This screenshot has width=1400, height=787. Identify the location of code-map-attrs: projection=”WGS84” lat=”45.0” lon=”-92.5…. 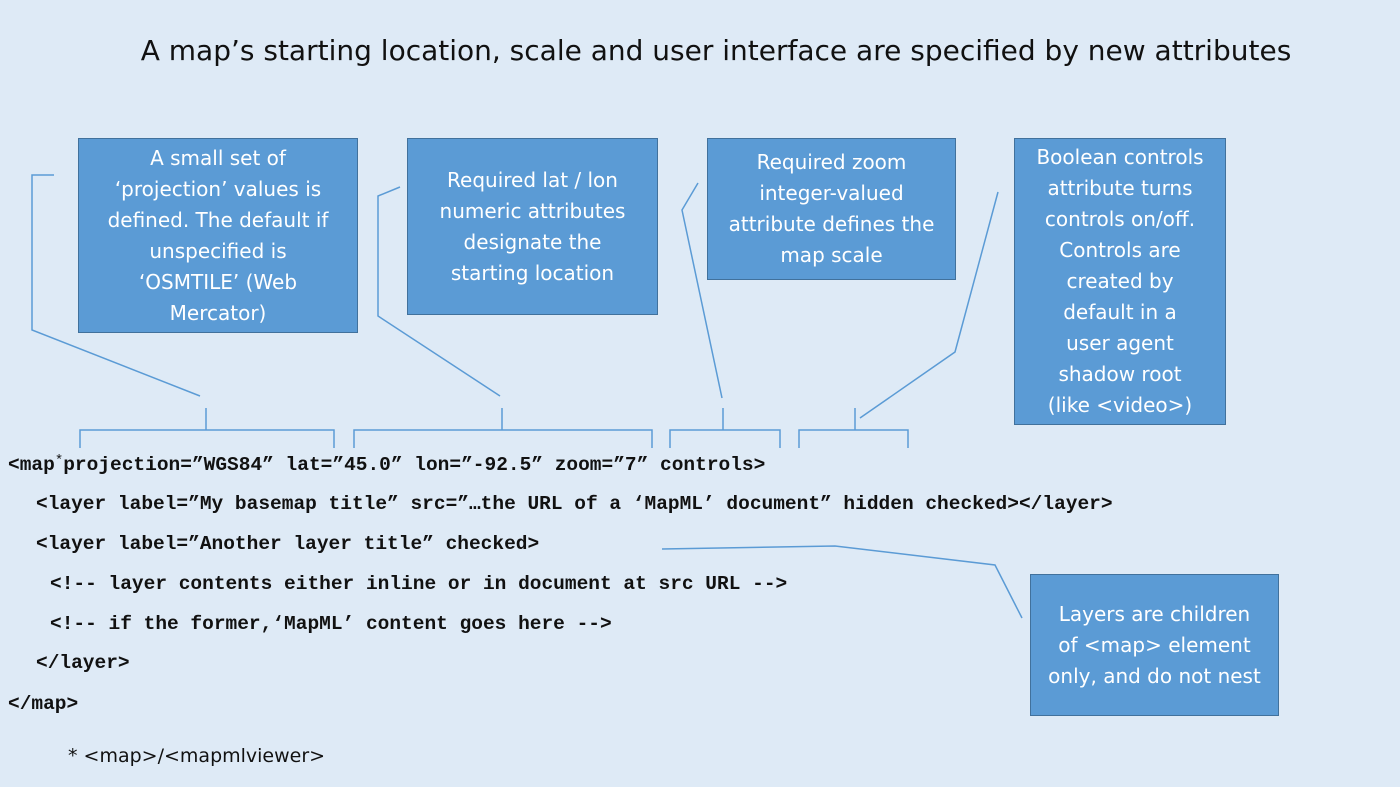
(414, 465).